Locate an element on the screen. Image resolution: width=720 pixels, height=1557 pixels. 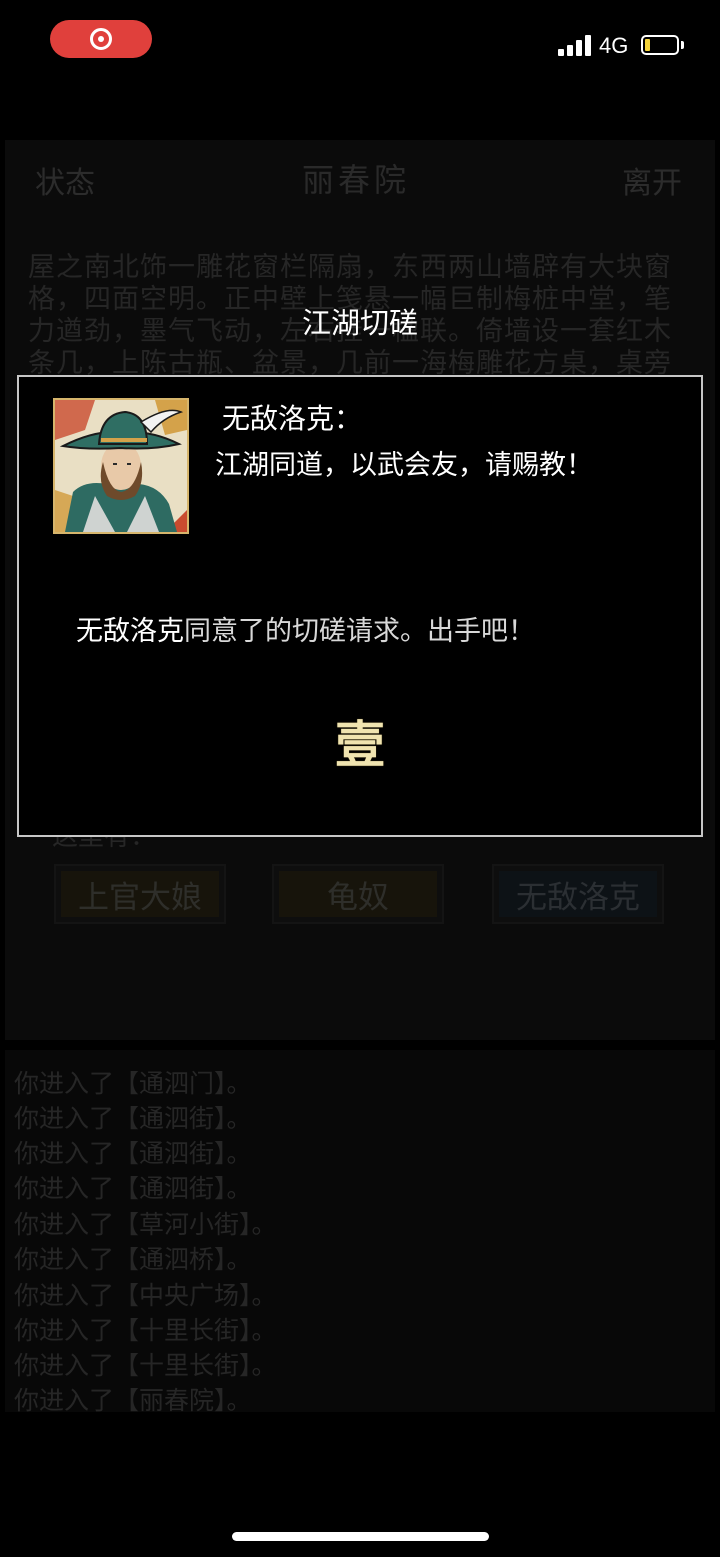
network-type: 4G is located at coordinates (614, 45).